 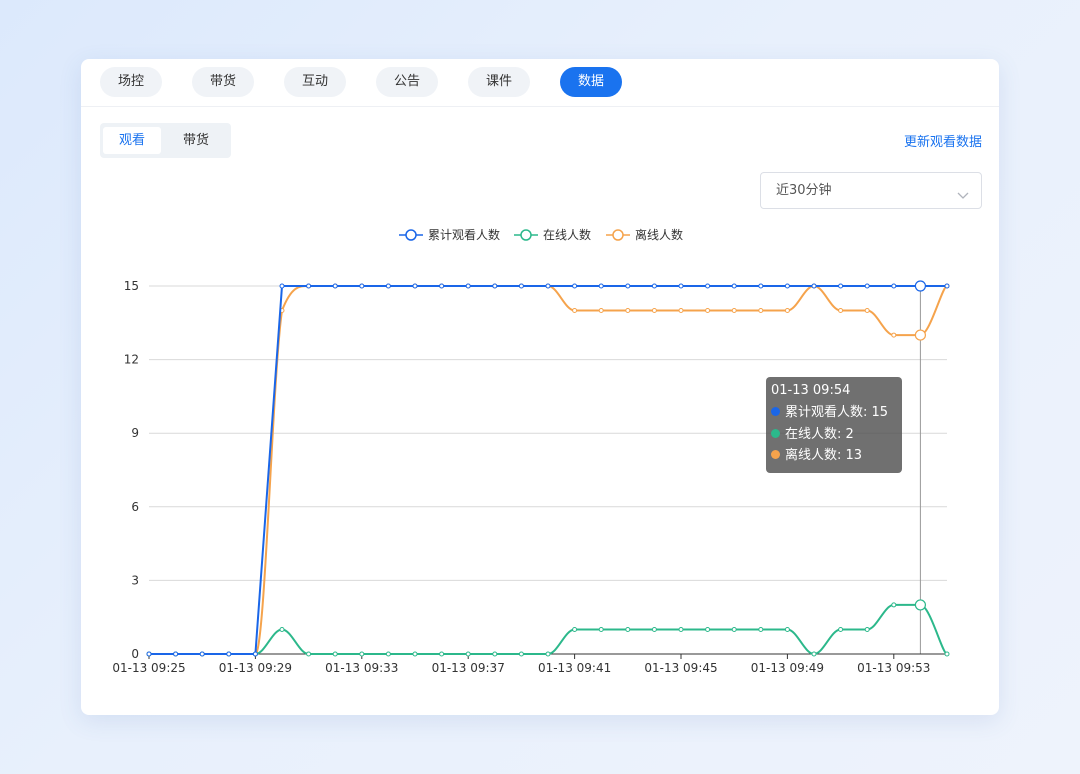 I want to click on legend-label: 离线人数, so click(x=659, y=234).